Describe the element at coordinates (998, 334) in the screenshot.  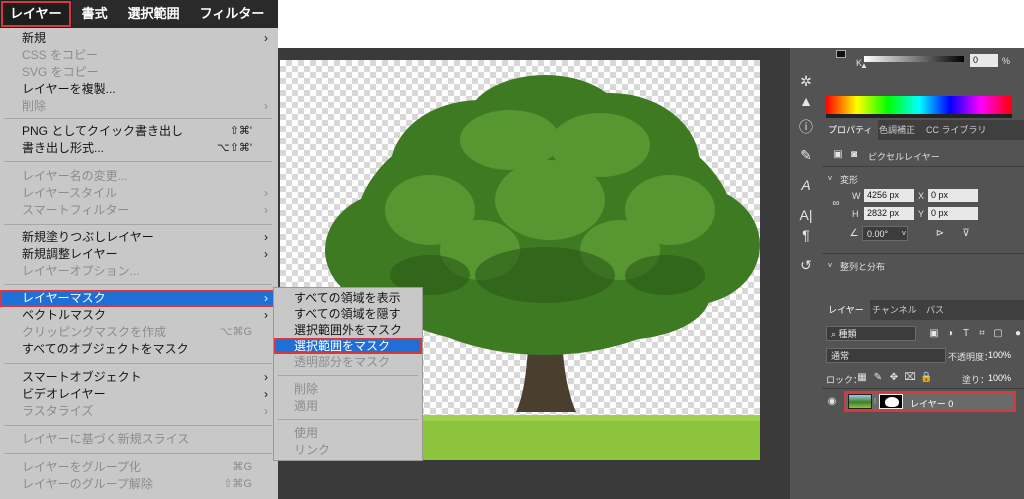
I see `filter-smart-object-icon: ▢` at that location.